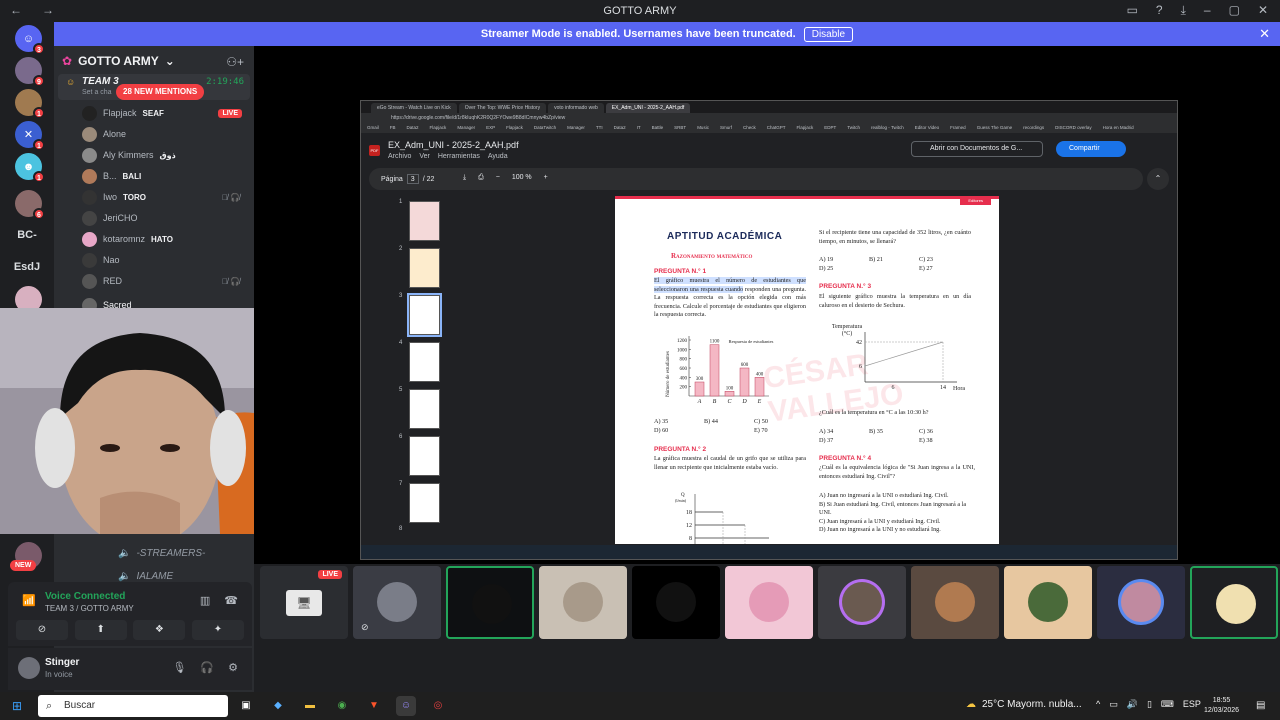 This screenshot has height=720, width=1280. What do you see at coordinates (1132, 10) in the screenshot?
I see `inbox-icon: ▭` at bounding box center [1132, 10].